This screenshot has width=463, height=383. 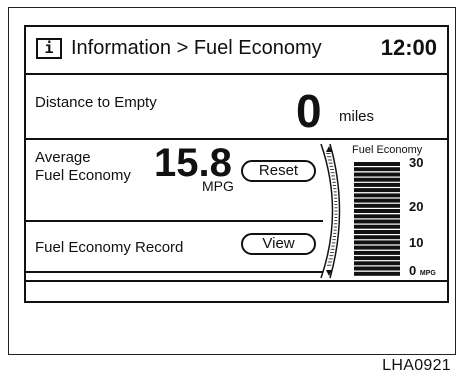 I want to click on distance-to-empty-unit: miles, so click(x=357, y=116).